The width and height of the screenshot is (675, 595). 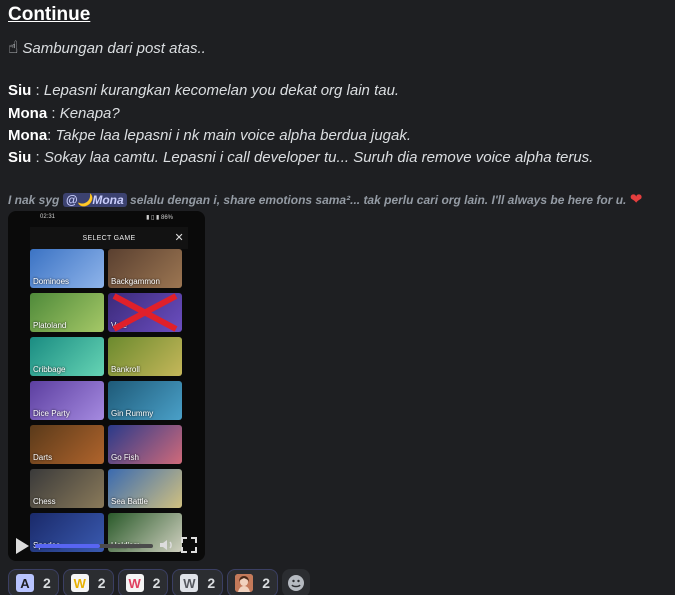 What do you see at coordinates (51, 281) in the screenshot?
I see `game-label: Dominoes` at bounding box center [51, 281].